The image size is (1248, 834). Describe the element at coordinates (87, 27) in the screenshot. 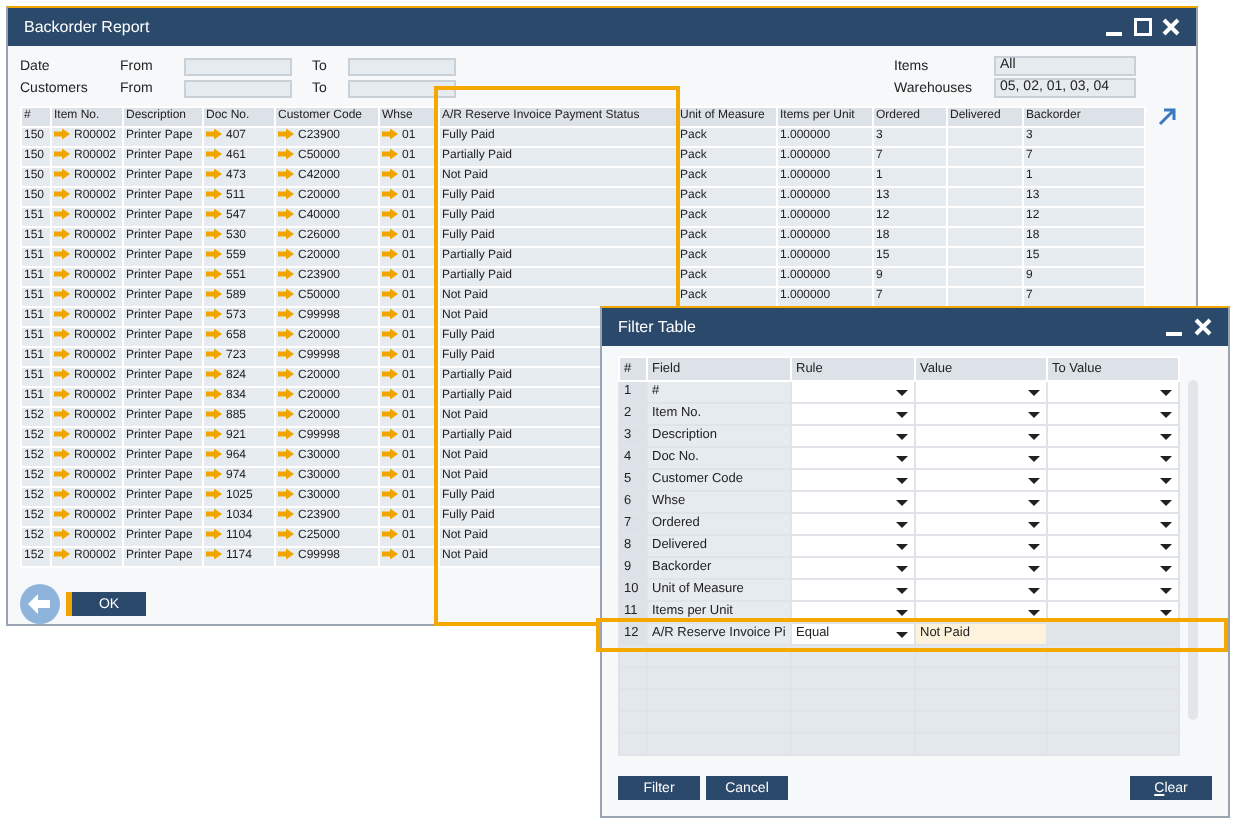

I see `window-title: Backorder Report` at that location.